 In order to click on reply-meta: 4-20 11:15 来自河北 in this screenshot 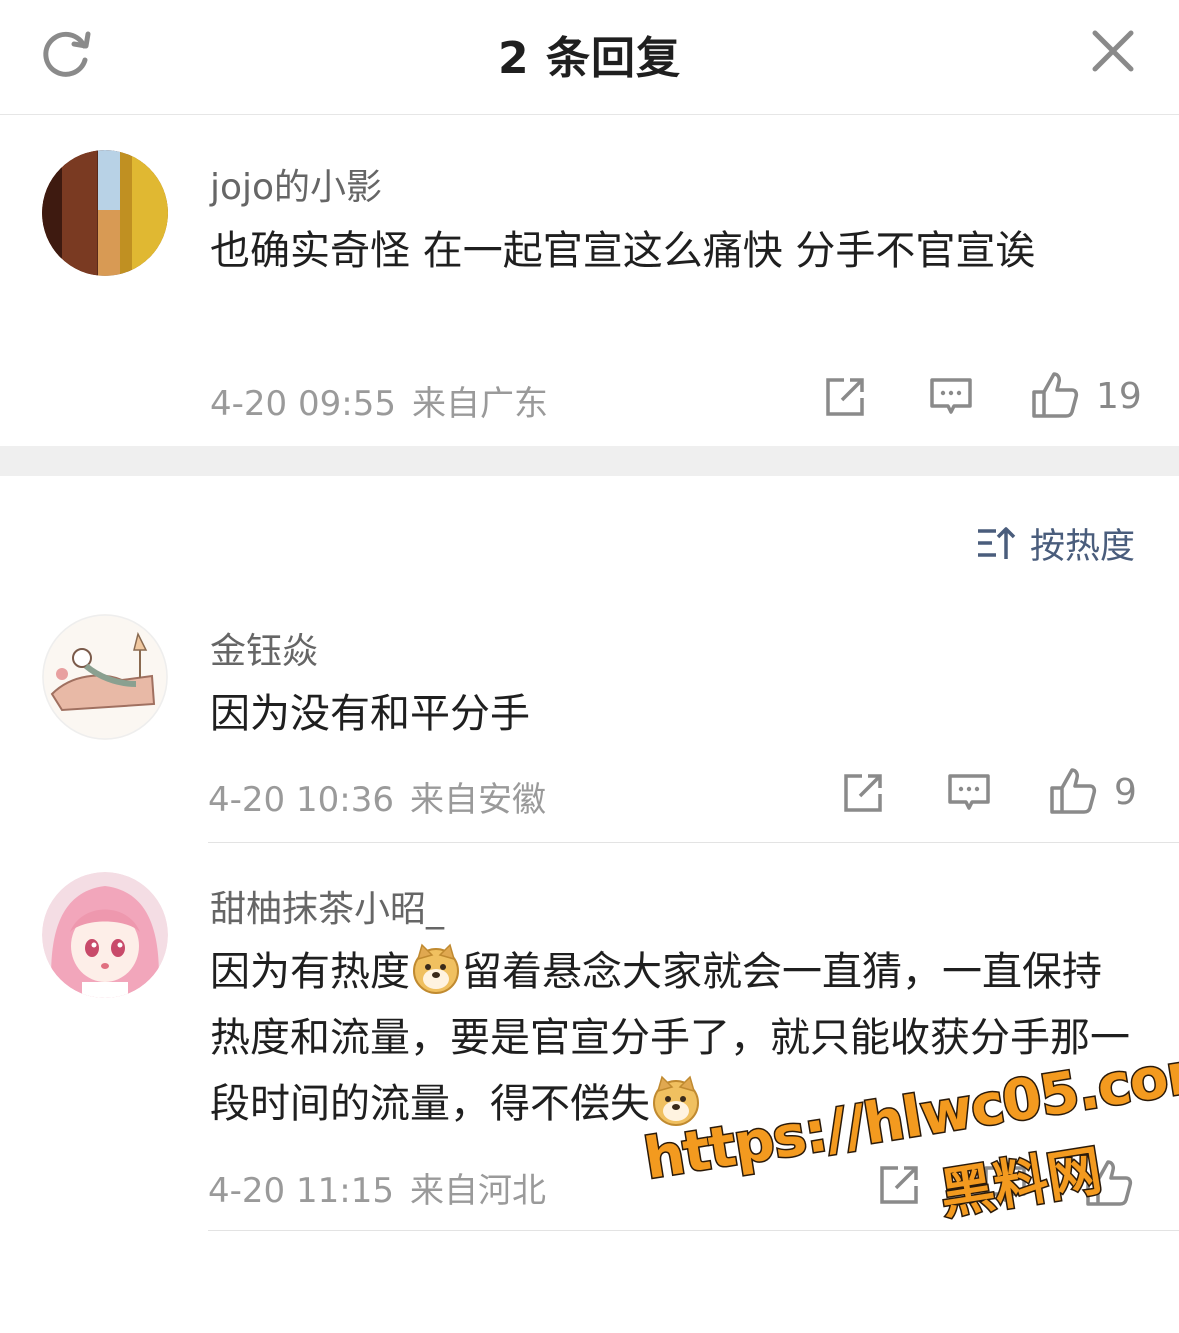, I will do `click(377, 1187)`.